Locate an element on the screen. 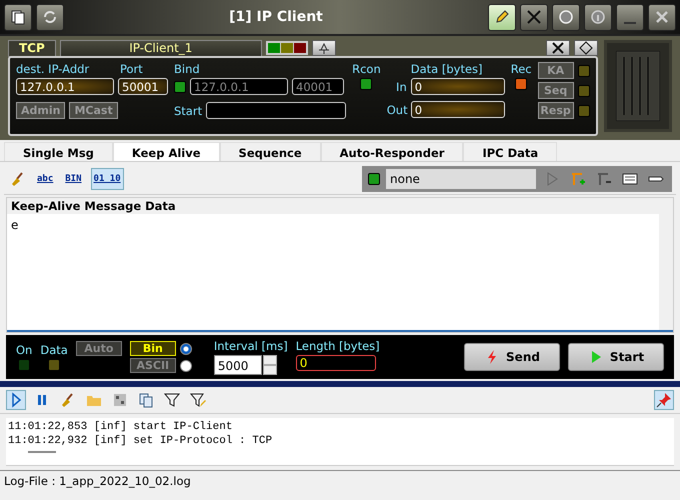 Image resolution: width=680 pixels, height=500 pixels. log-line: 11:01:22,853 [inf] start IP-Client is located at coordinates (121, 427).